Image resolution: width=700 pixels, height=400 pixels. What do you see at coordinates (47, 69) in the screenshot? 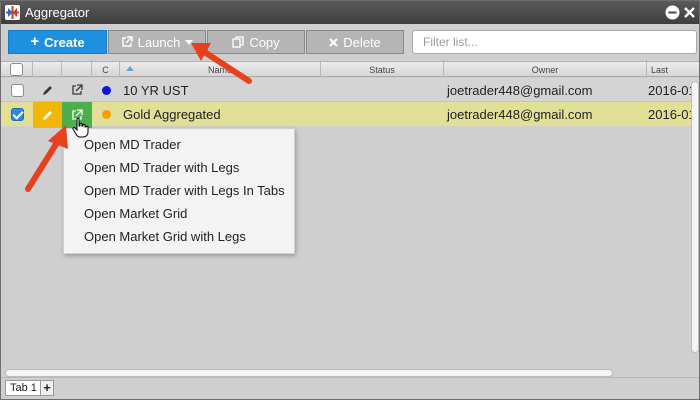
I see `edit-column-header` at bounding box center [47, 69].